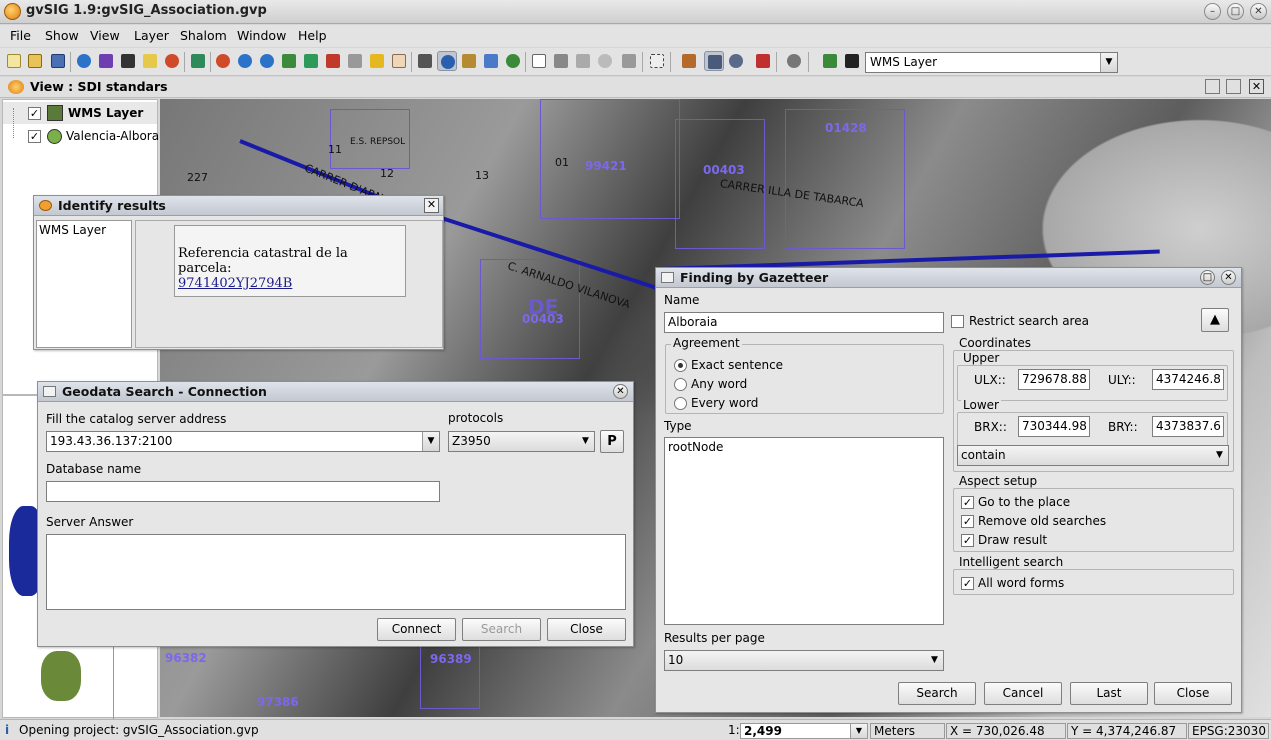  What do you see at coordinates (20, 35) in the screenshot?
I see `menu-file: File` at bounding box center [20, 35].